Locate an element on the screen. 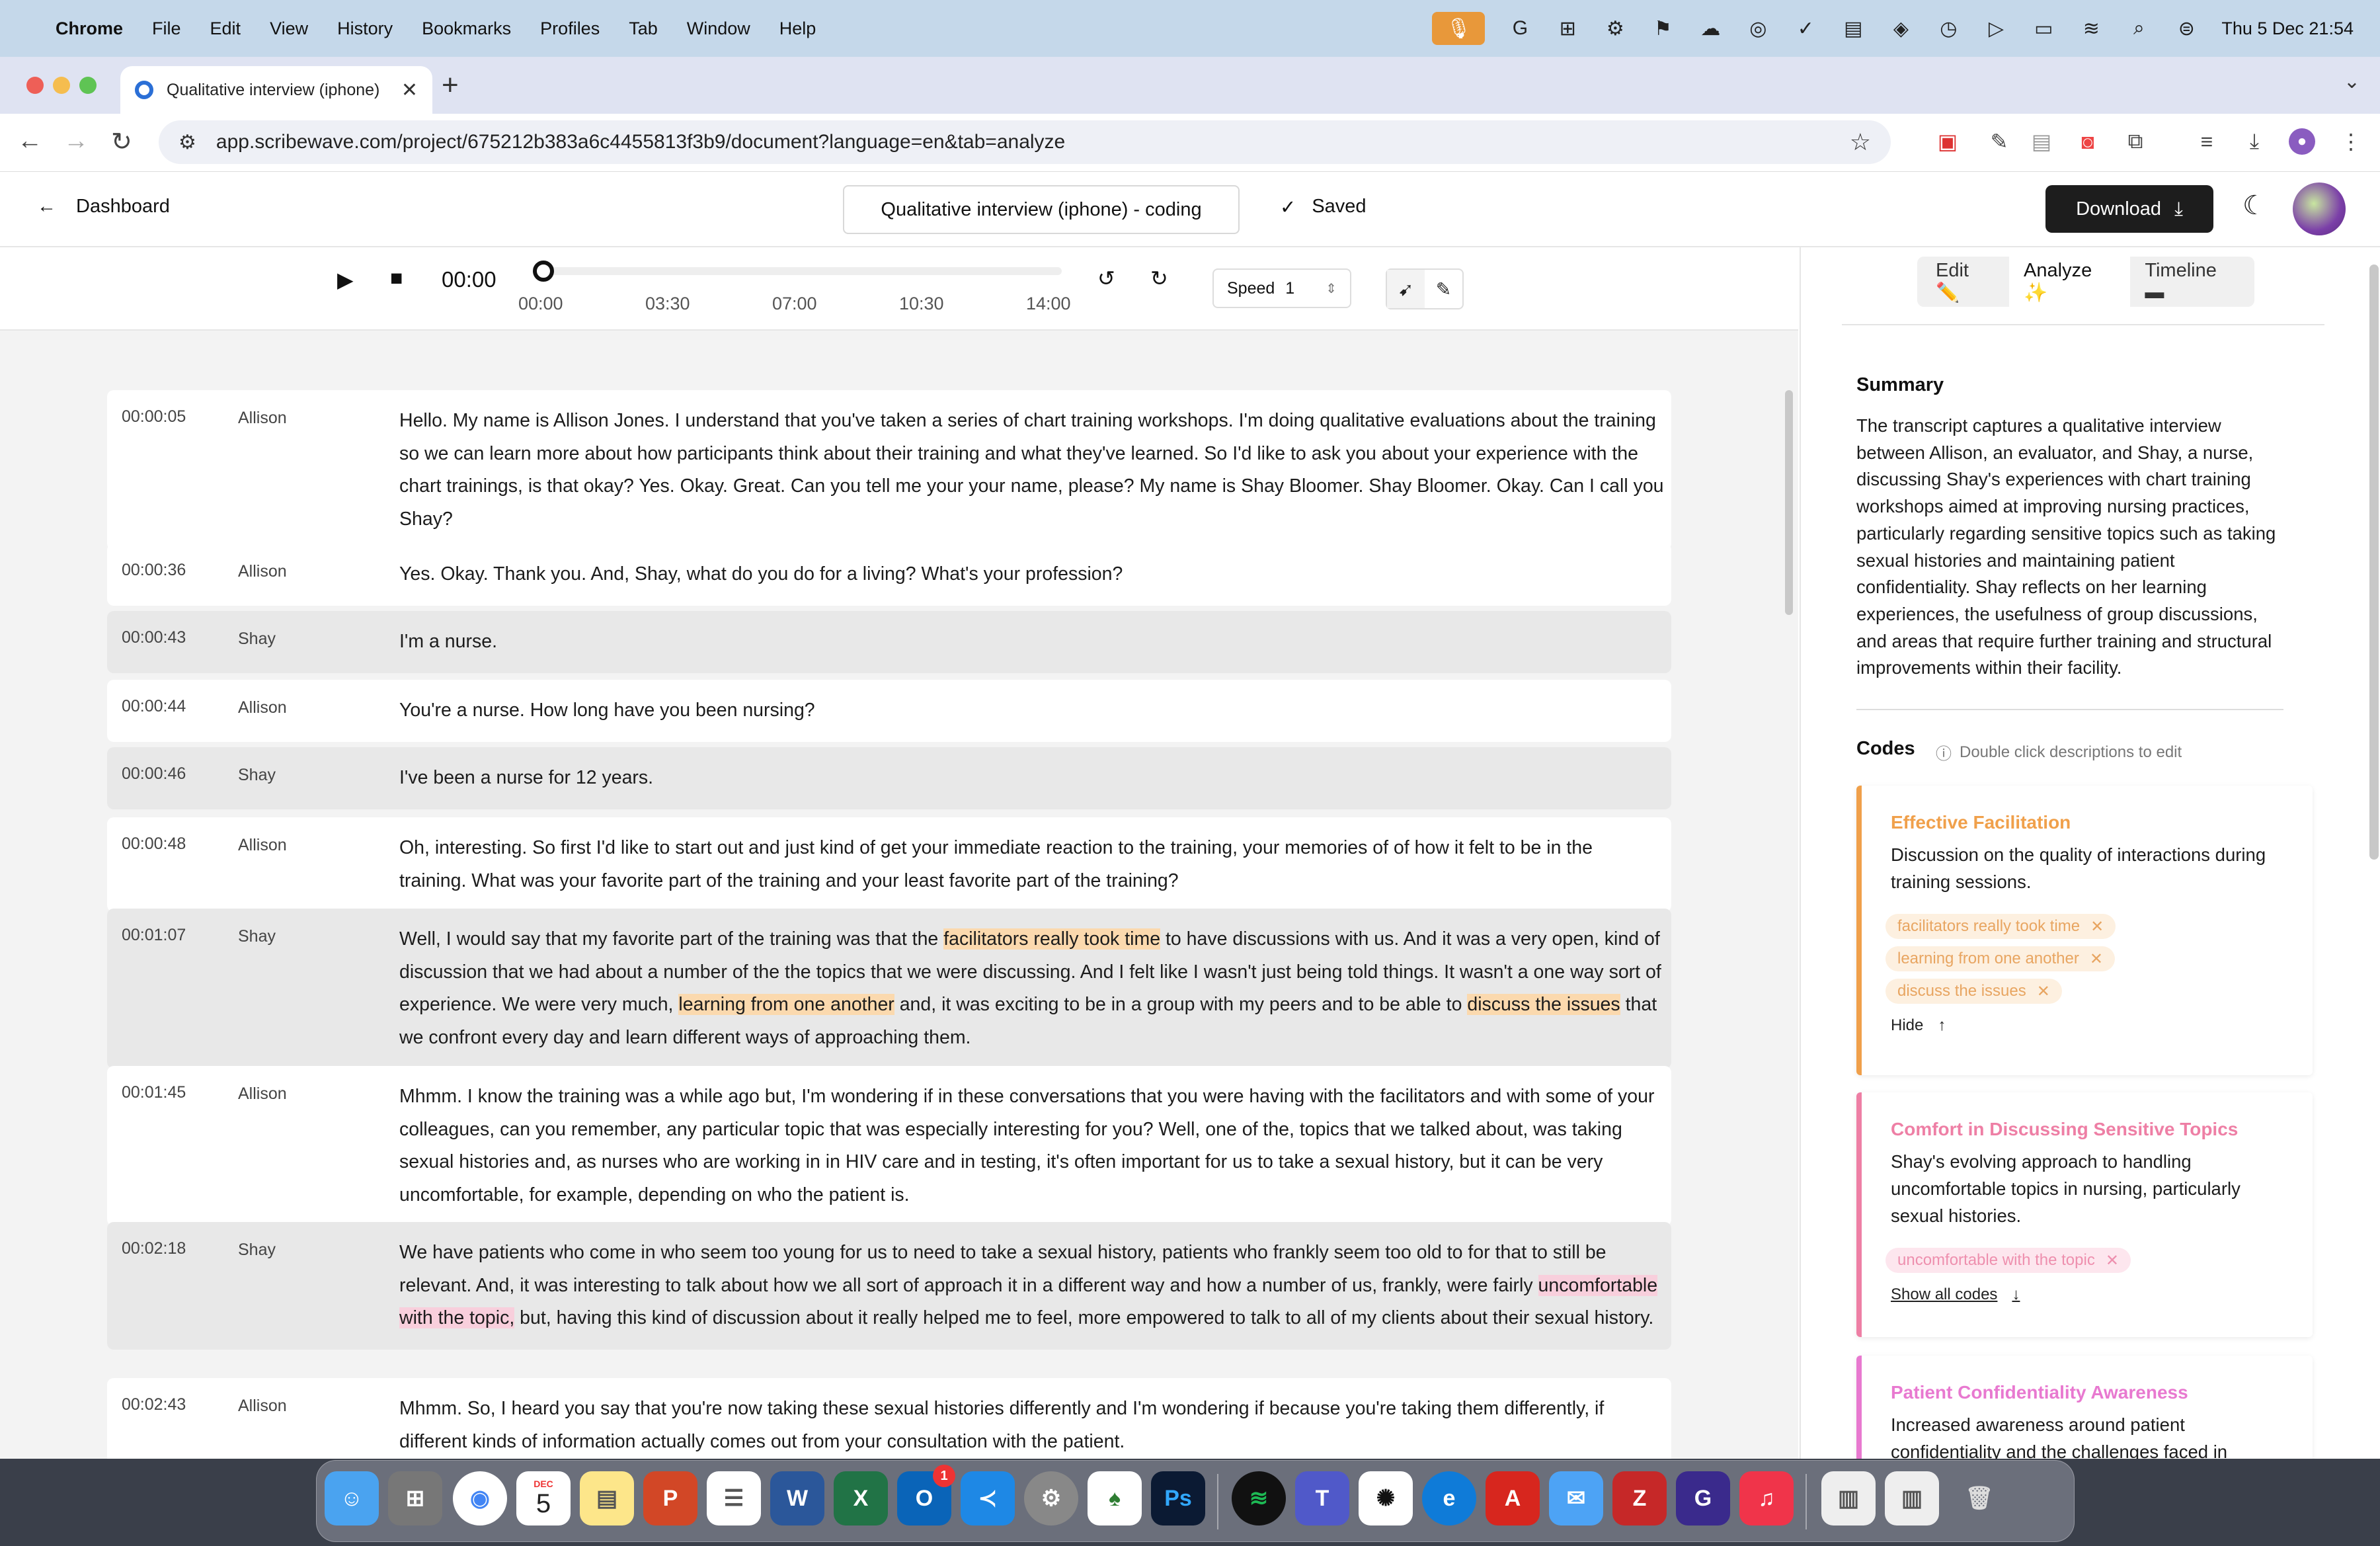  new-tab-button: + is located at coordinates (450, 85).